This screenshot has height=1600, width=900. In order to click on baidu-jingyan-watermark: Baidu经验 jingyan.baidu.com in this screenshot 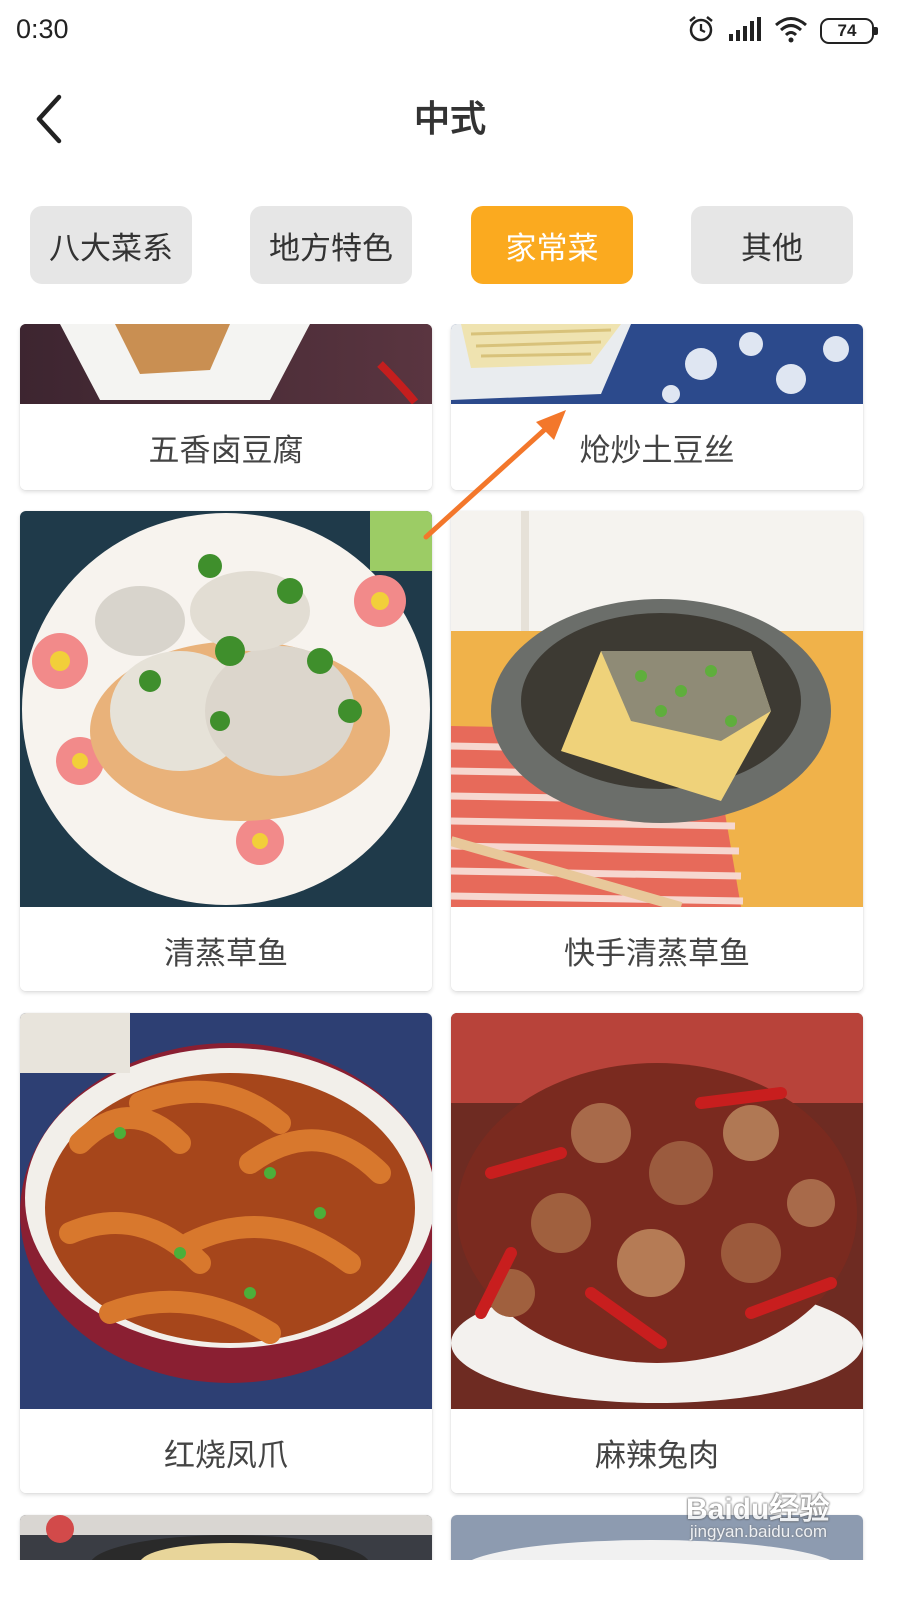, I will do `click(771, 1516)`.